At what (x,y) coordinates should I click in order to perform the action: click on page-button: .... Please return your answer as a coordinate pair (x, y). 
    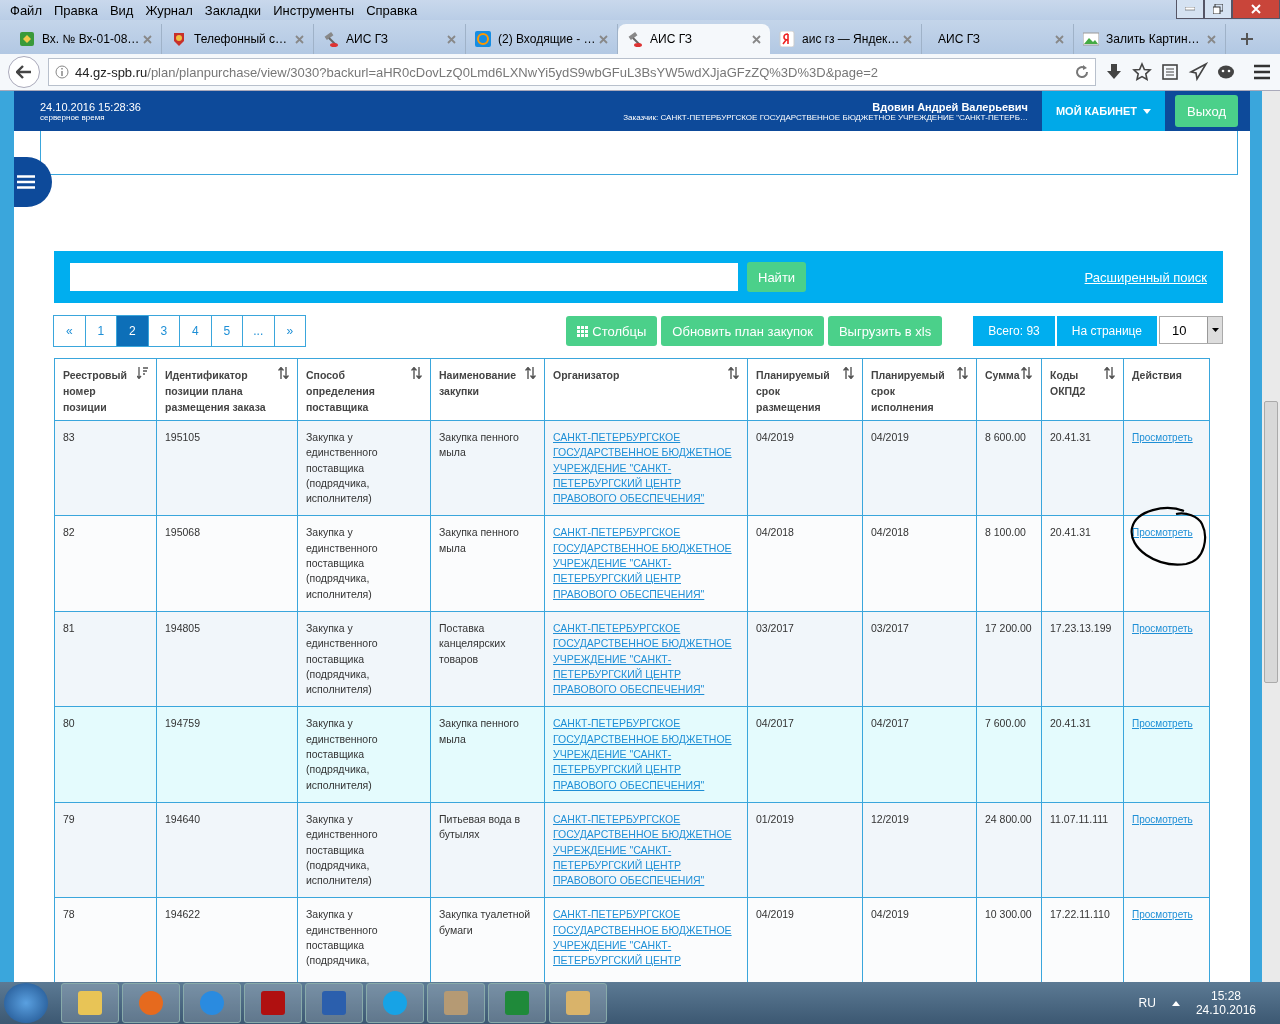
    Looking at the image, I should click on (258, 331).